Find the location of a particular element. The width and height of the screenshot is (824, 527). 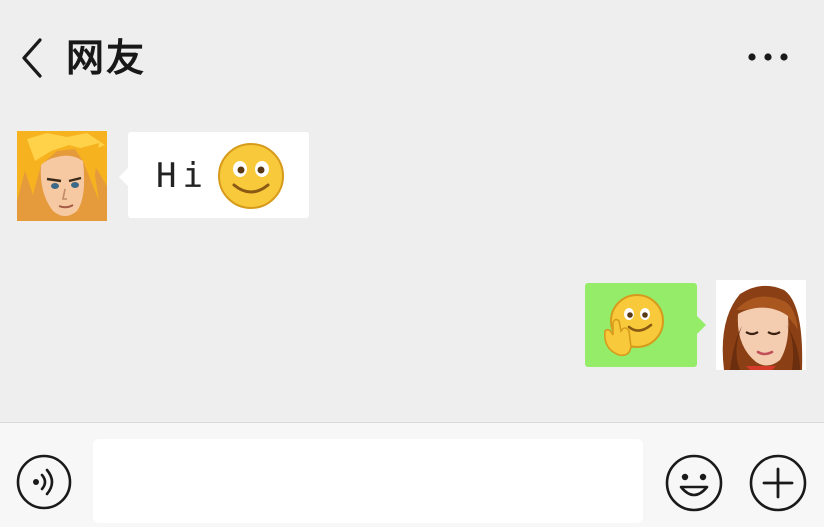

more-button is located at coordinates (768, 57).